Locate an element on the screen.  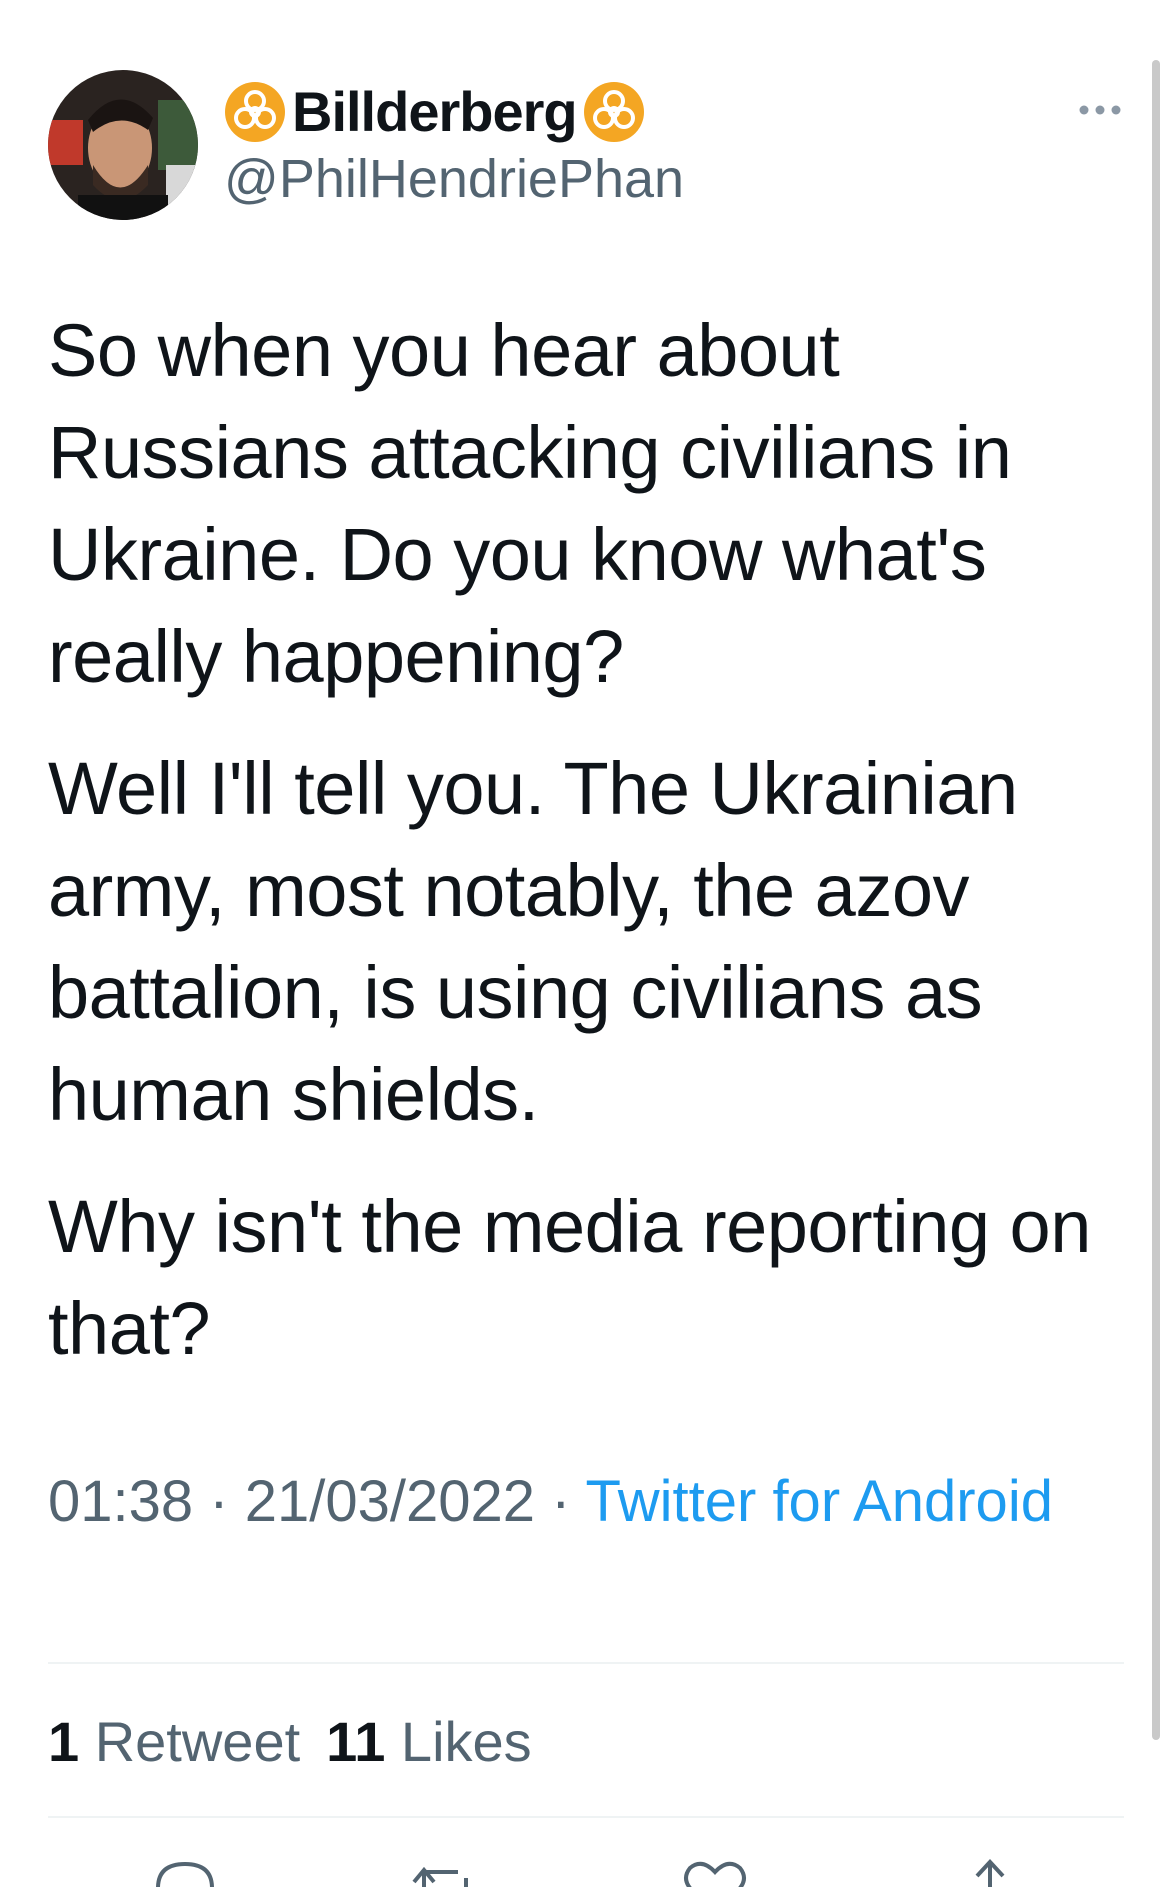
action-bar is located at coordinates (585, 1872).